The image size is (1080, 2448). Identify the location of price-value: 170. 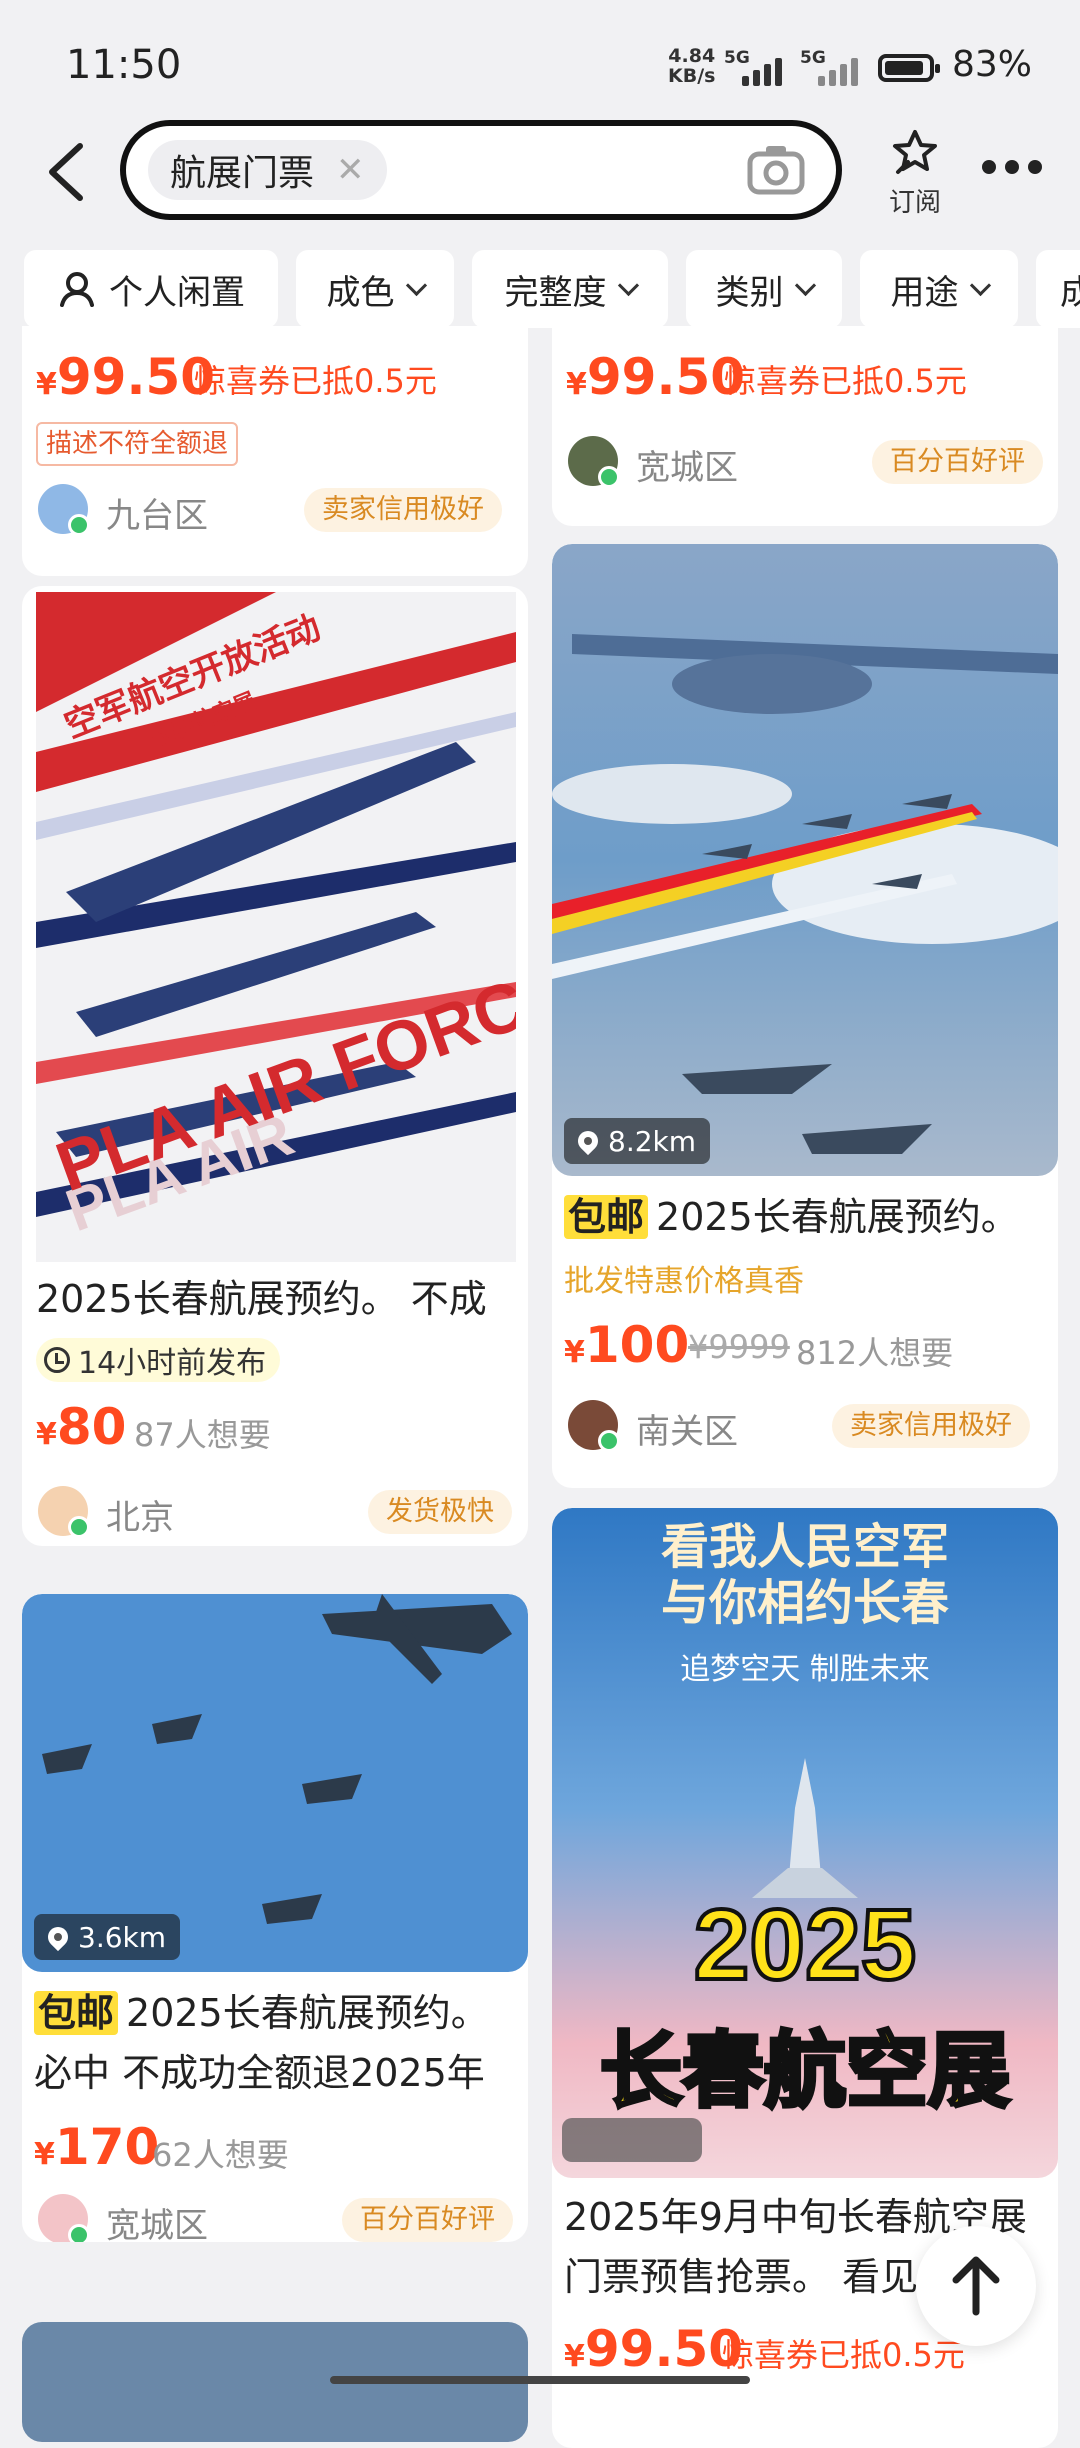
(107, 2147).